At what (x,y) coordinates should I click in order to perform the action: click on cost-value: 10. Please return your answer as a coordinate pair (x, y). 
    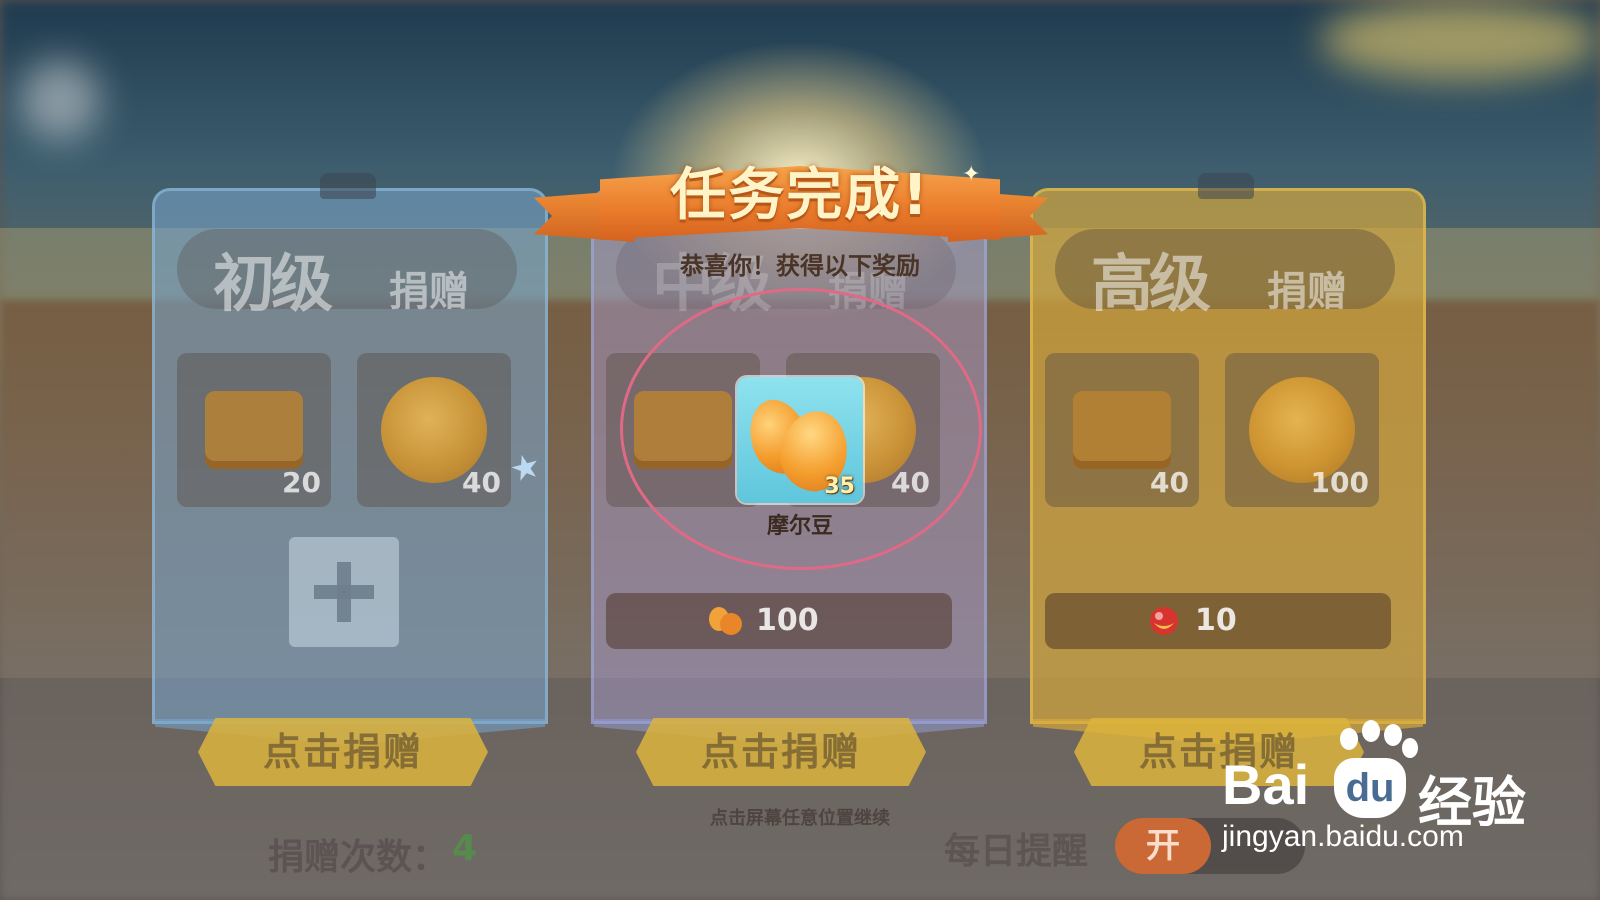
    Looking at the image, I should click on (1216, 620).